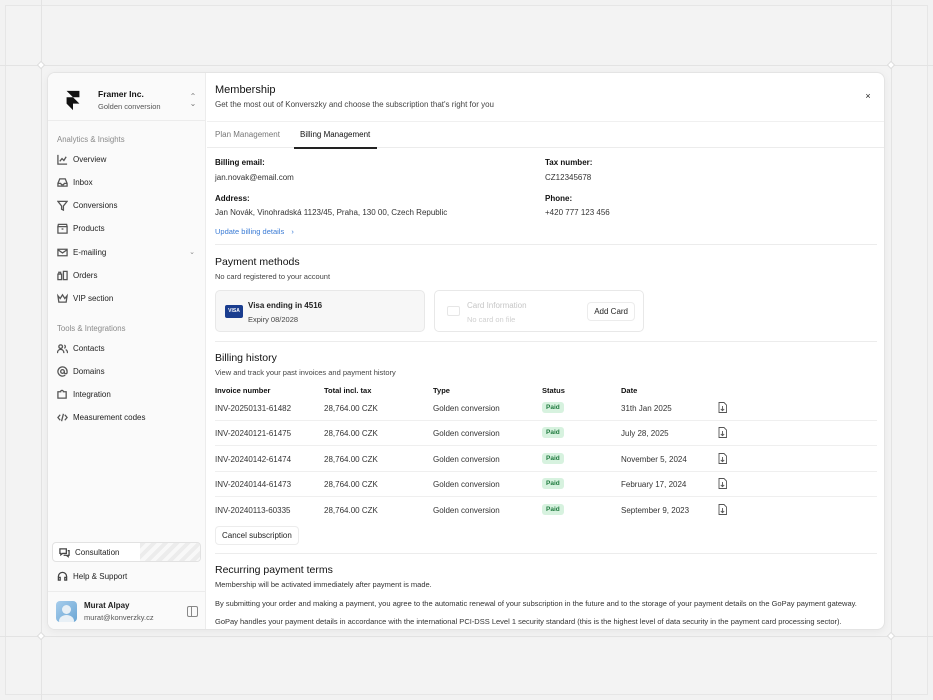 This screenshot has width=933, height=700. What do you see at coordinates (64, 552) in the screenshot?
I see `chat-bubbles-icon` at bounding box center [64, 552].